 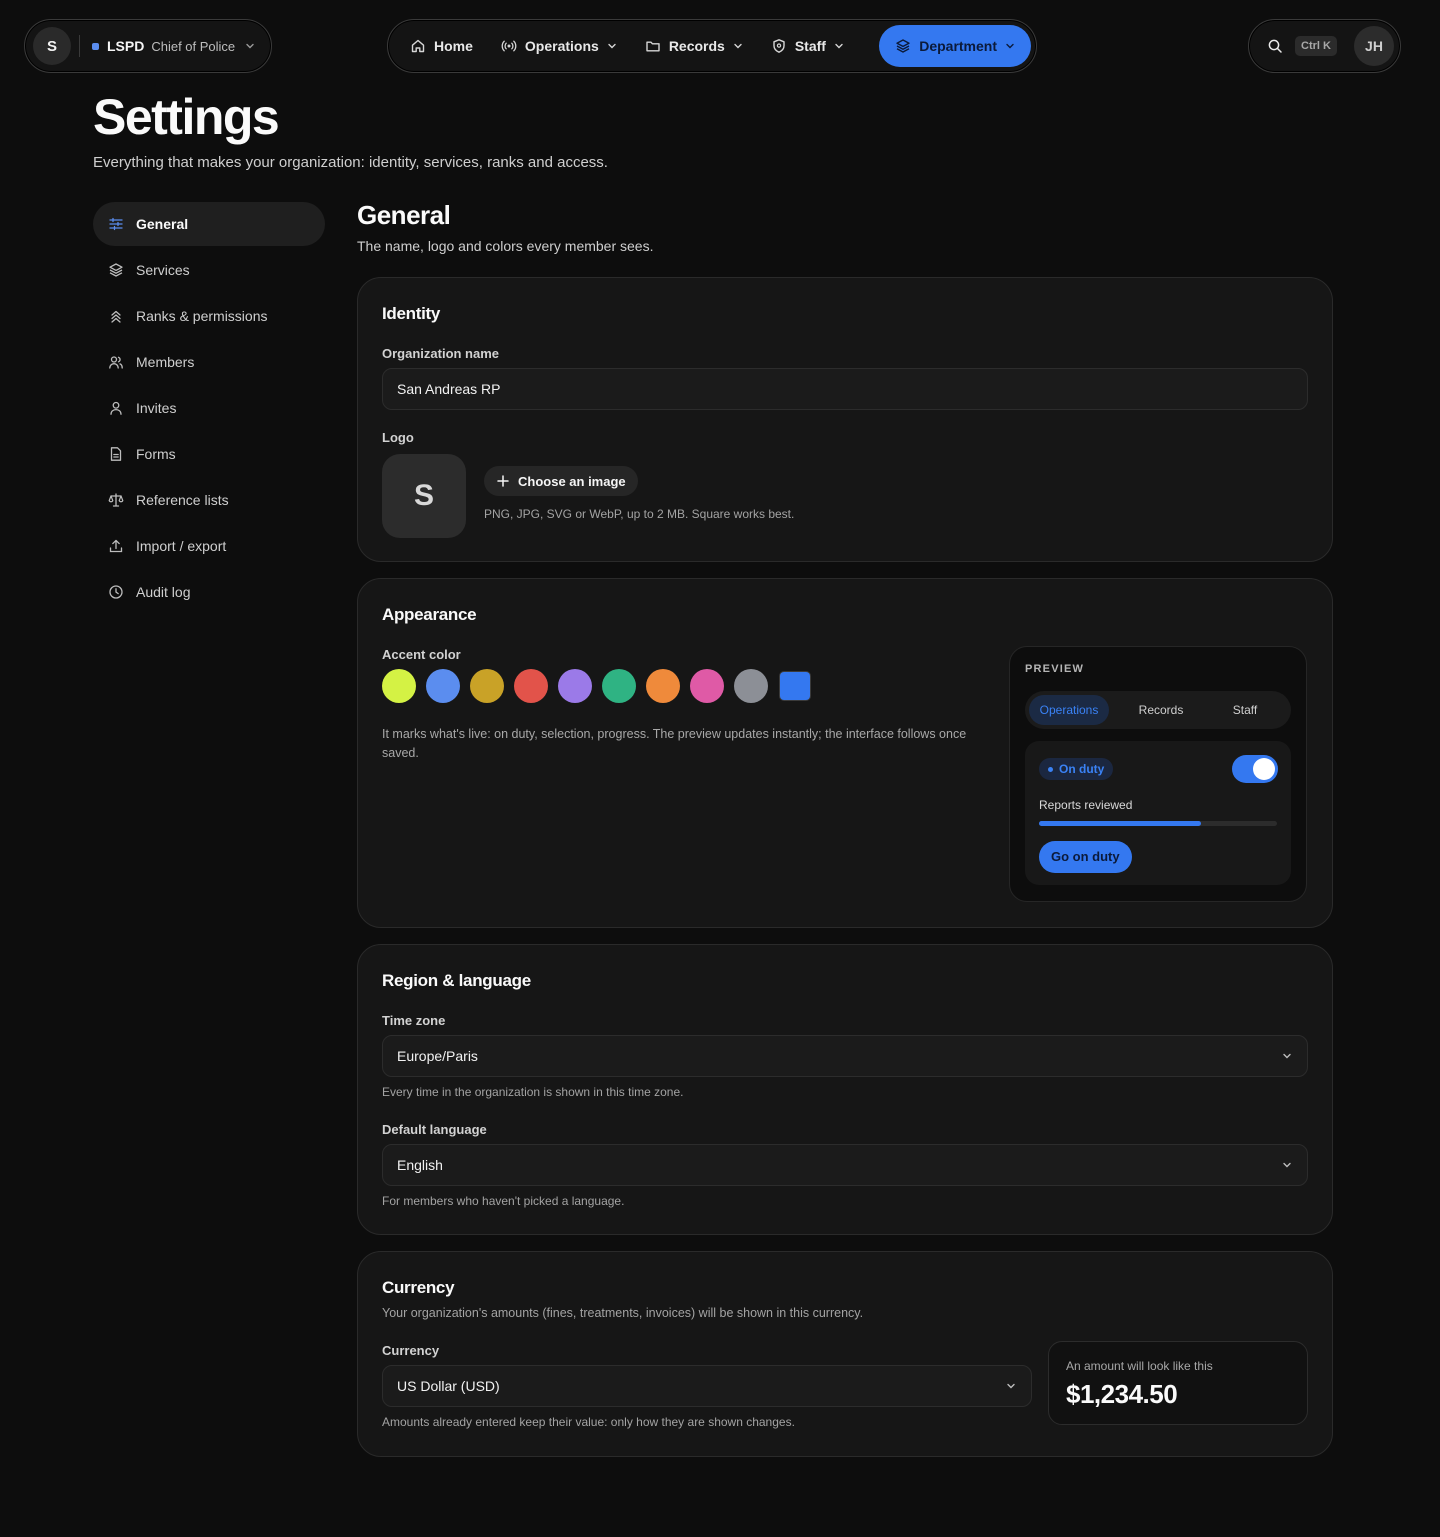 I want to click on choose-image-button: Choose an image, so click(x=561, y=481).